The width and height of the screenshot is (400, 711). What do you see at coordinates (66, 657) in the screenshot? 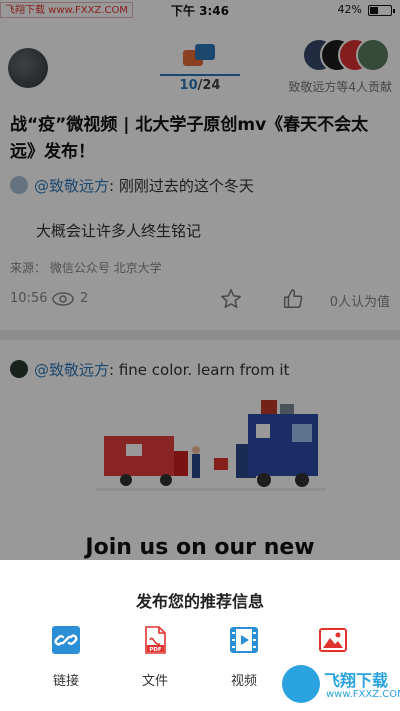
I see `option-link: 链接` at bounding box center [66, 657].